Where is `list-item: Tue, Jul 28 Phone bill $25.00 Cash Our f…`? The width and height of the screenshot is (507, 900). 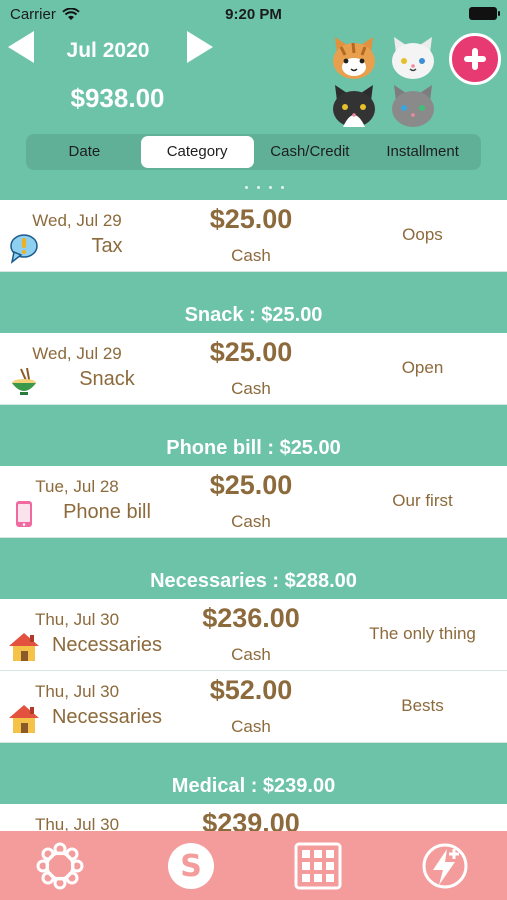
list-item: Tue, Jul 28 Phone bill $25.00 Cash Our f… is located at coordinates (253, 502).